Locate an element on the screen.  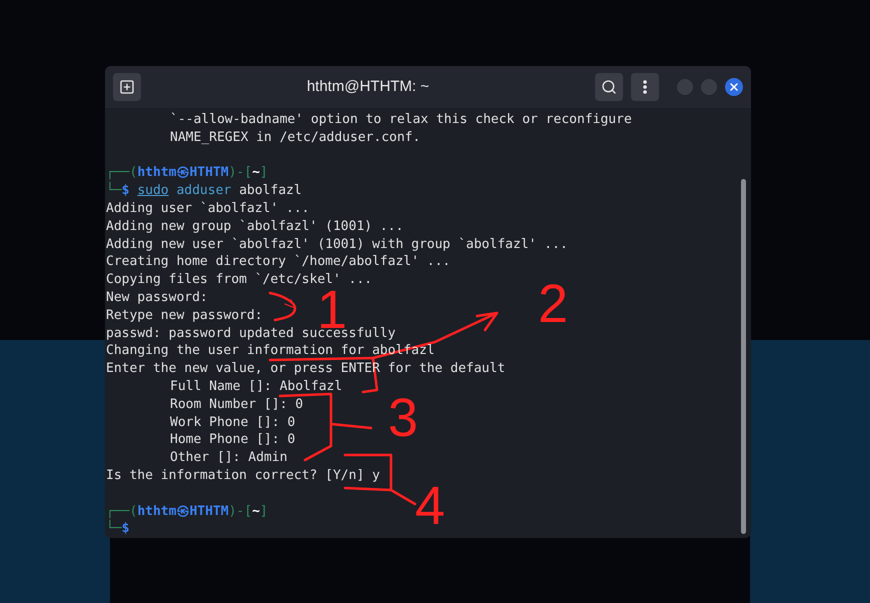
terminal-output-line: Full Name []: Abolfazl is located at coordinates (256, 386).